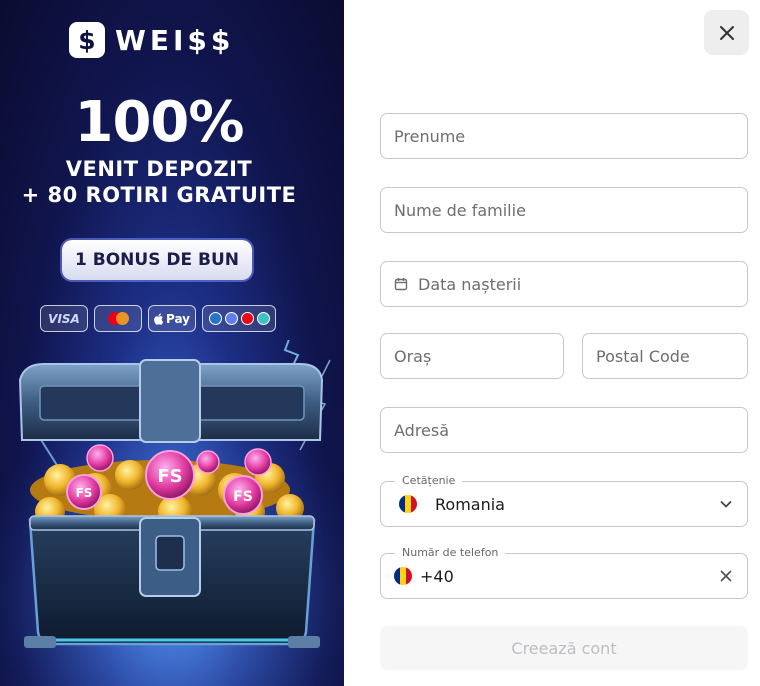 Image resolution: width=760 pixels, height=686 pixels. I want to click on calendar-icon, so click(401, 284).